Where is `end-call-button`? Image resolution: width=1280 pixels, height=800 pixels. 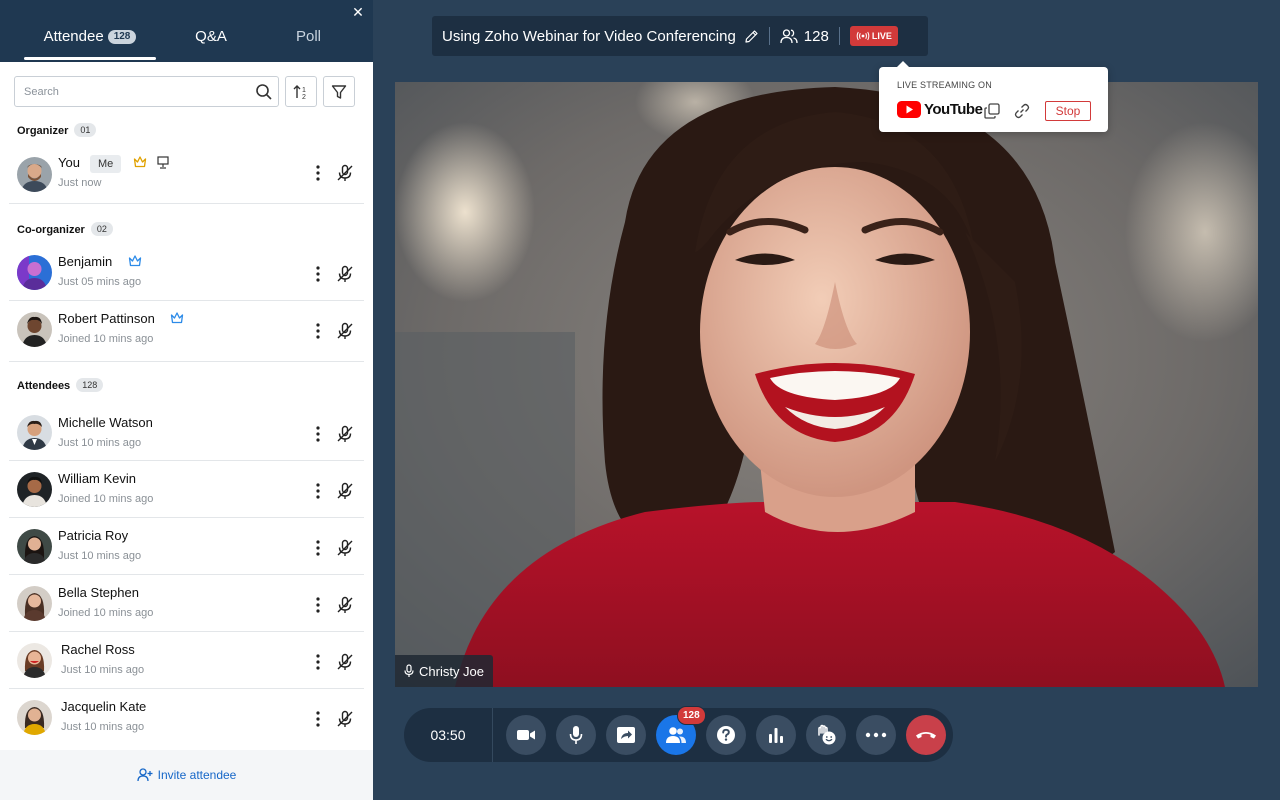
end-call-button is located at coordinates (926, 735).